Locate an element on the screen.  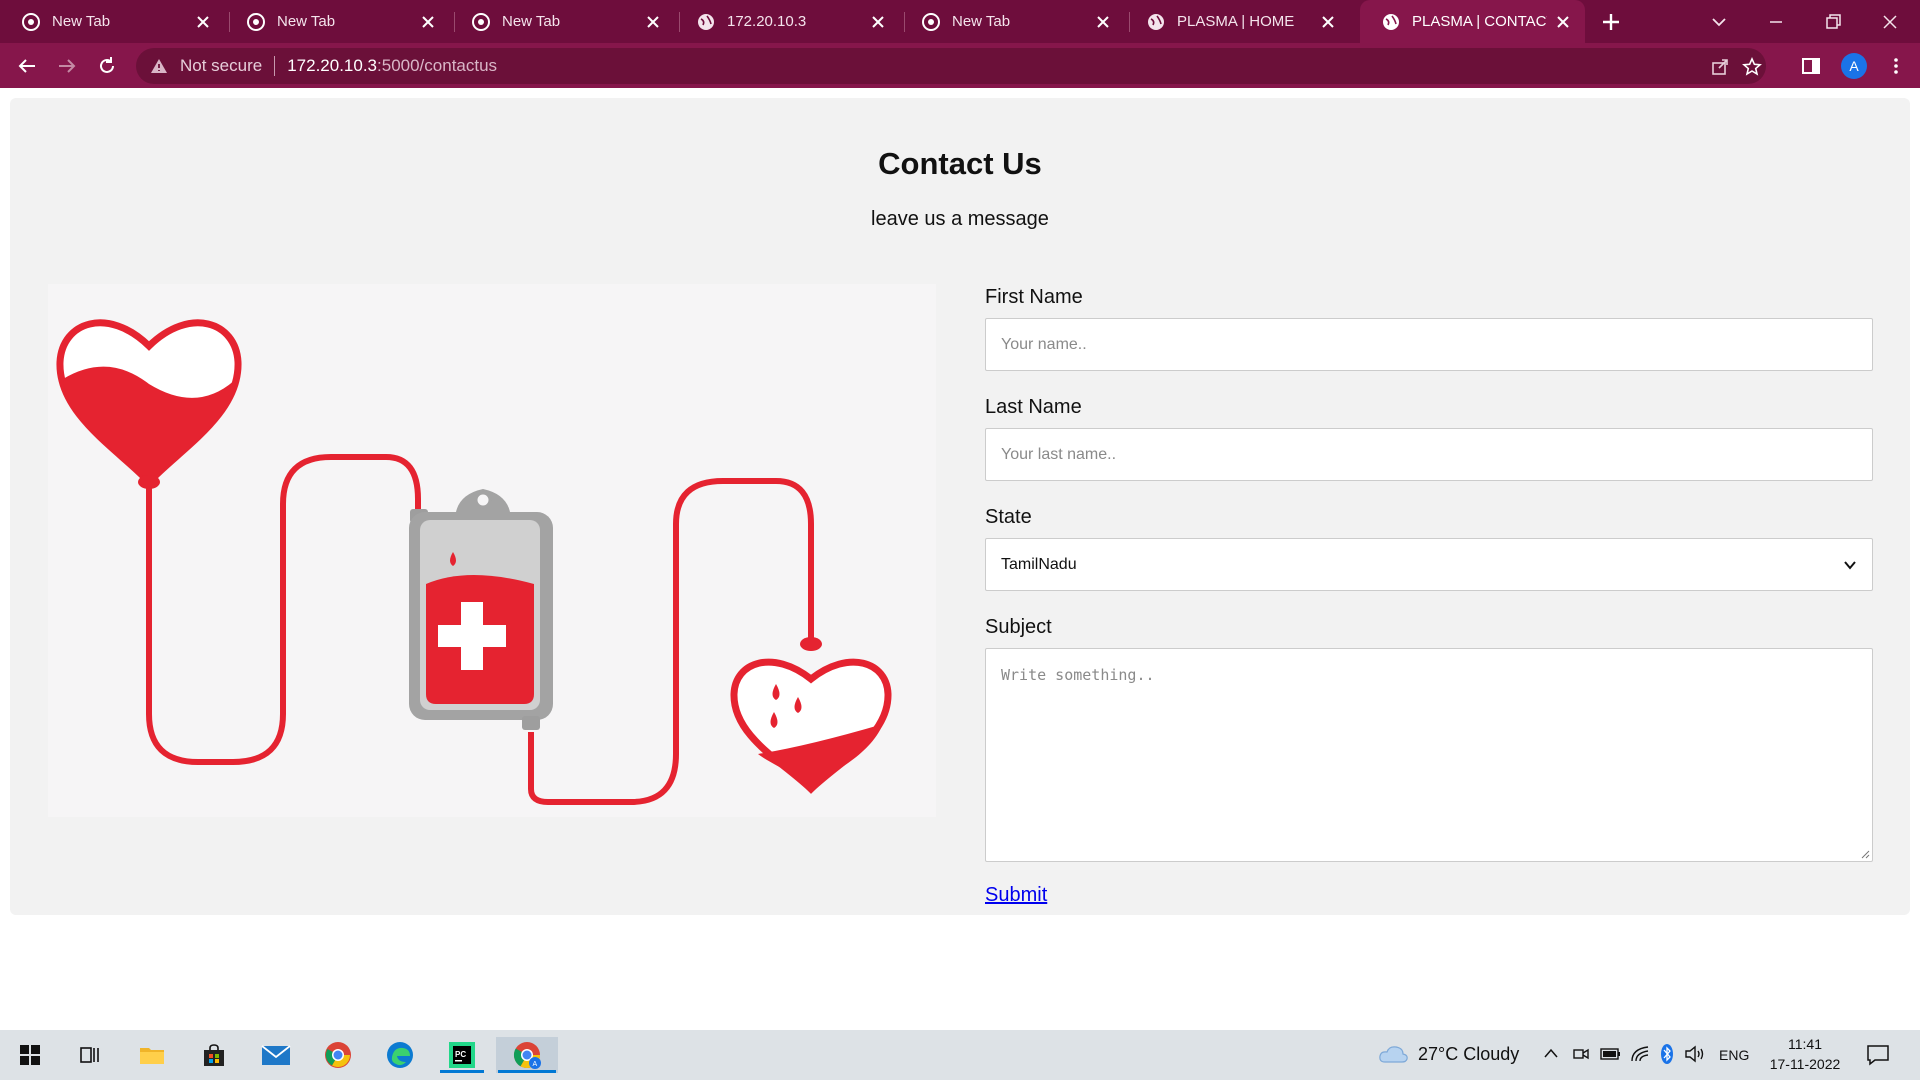
bag-port is located at coordinates (531, 723).